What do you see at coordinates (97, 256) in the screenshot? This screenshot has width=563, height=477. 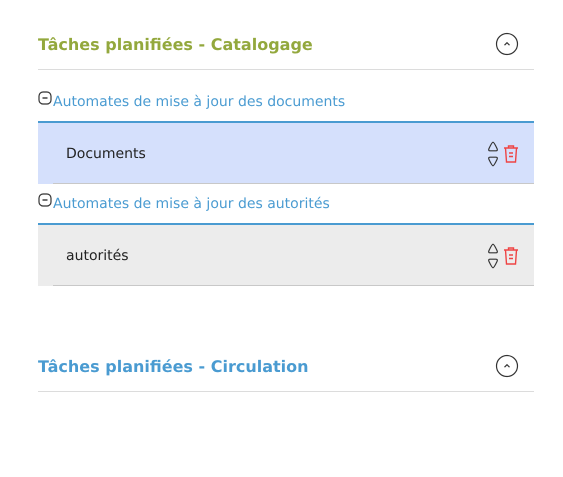 I see `task-name: autorités` at bounding box center [97, 256].